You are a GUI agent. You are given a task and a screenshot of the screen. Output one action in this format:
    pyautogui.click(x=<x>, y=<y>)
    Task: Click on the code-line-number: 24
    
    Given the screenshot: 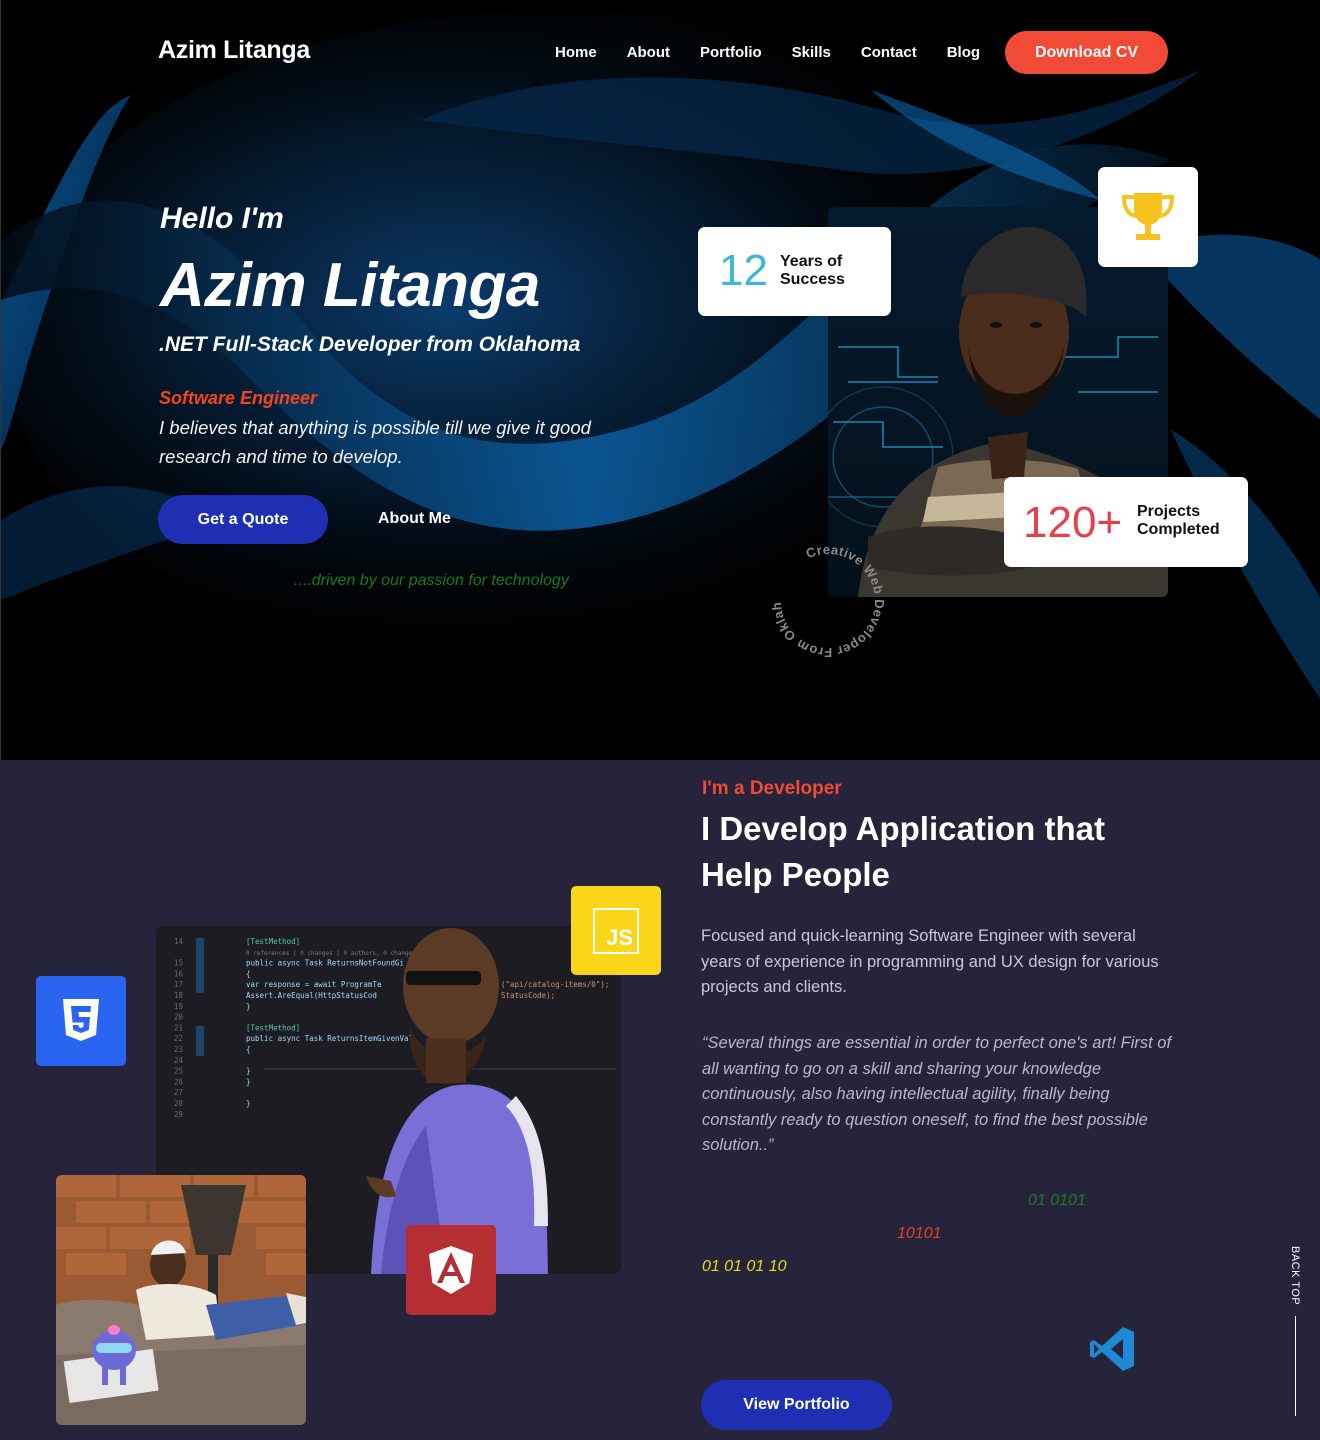 What is the action you would take?
    pyautogui.click(x=179, y=1060)
    